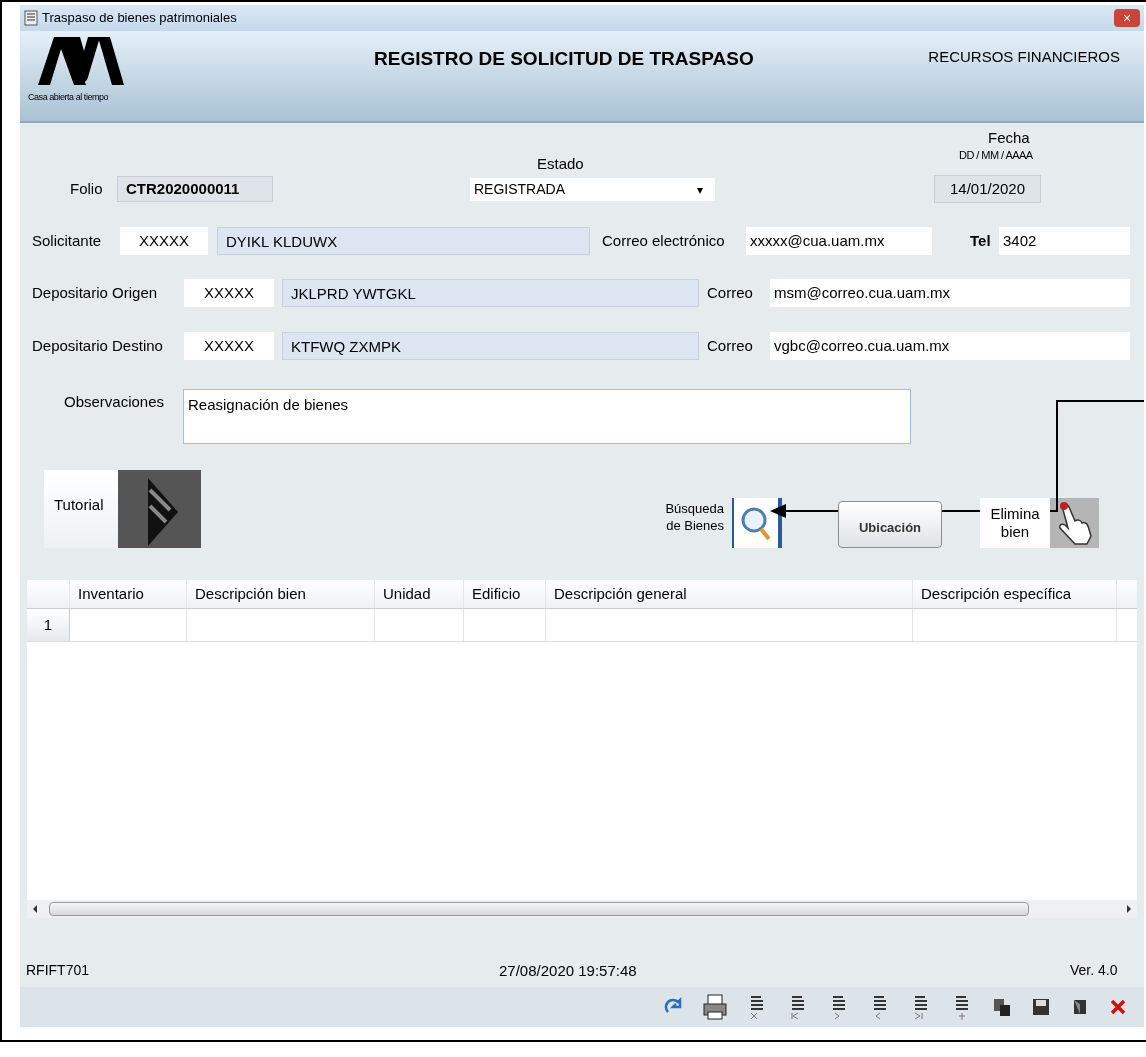 This screenshot has width=1146, height=1057. What do you see at coordinates (57, 970) in the screenshot?
I see `form-code: RFIFT701` at bounding box center [57, 970].